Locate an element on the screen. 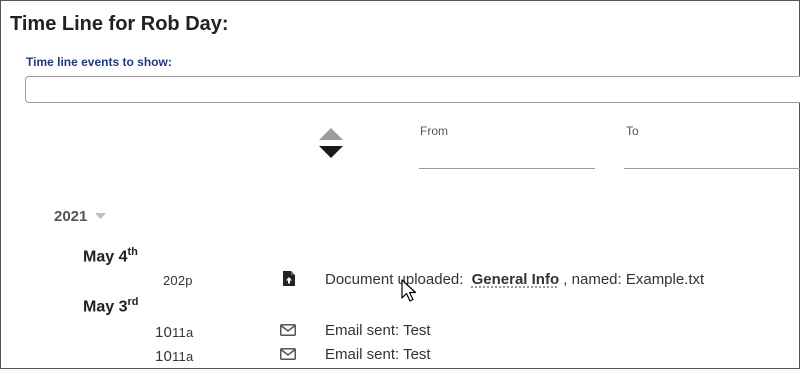 This screenshot has width=800, height=369. page-title: Time Line for Rob Day: is located at coordinates (119, 24).